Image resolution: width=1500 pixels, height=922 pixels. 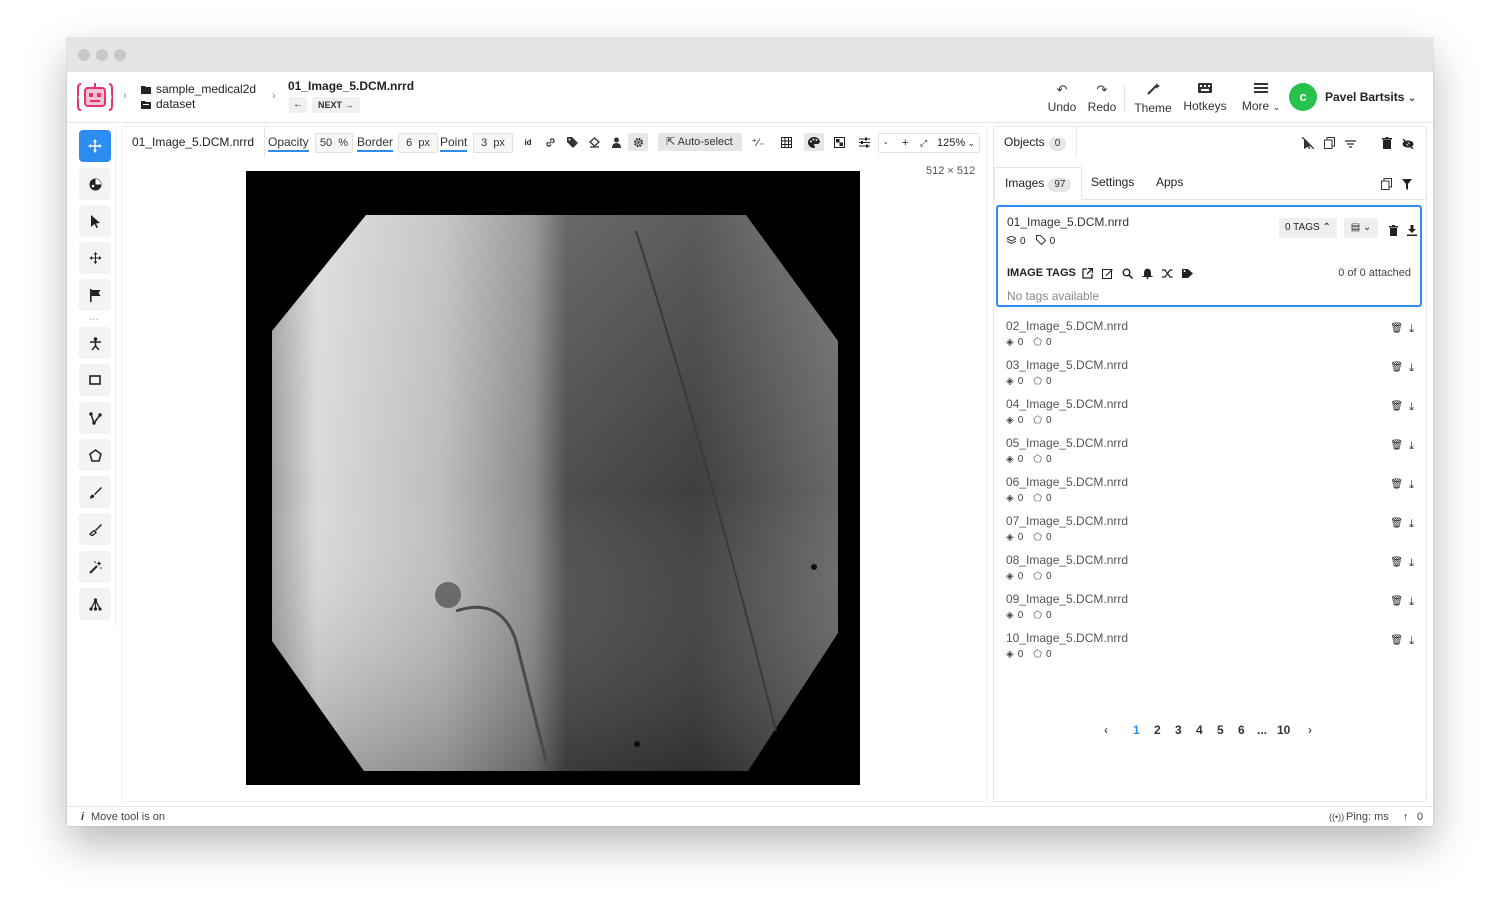 What do you see at coordinates (198, 89) in the screenshot?
I see `breadcrumb-project: sample_medical2d` at bounding box center [198, 89].